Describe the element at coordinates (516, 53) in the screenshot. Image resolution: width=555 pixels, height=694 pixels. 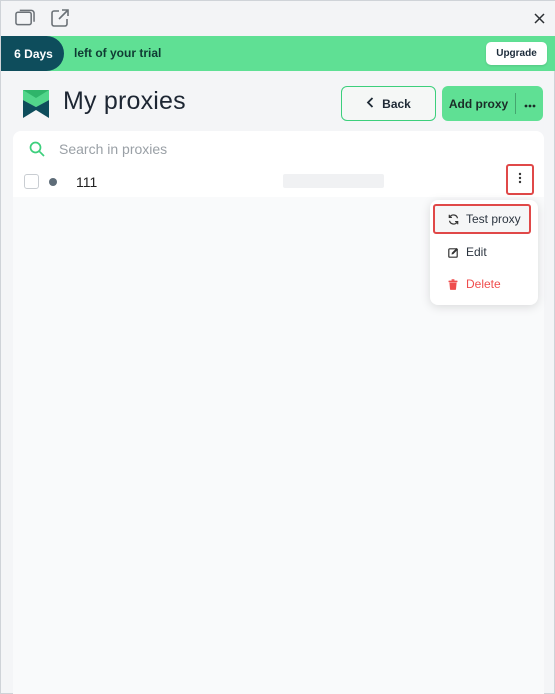
I see `upgrade-button: Upgrade` at that location.